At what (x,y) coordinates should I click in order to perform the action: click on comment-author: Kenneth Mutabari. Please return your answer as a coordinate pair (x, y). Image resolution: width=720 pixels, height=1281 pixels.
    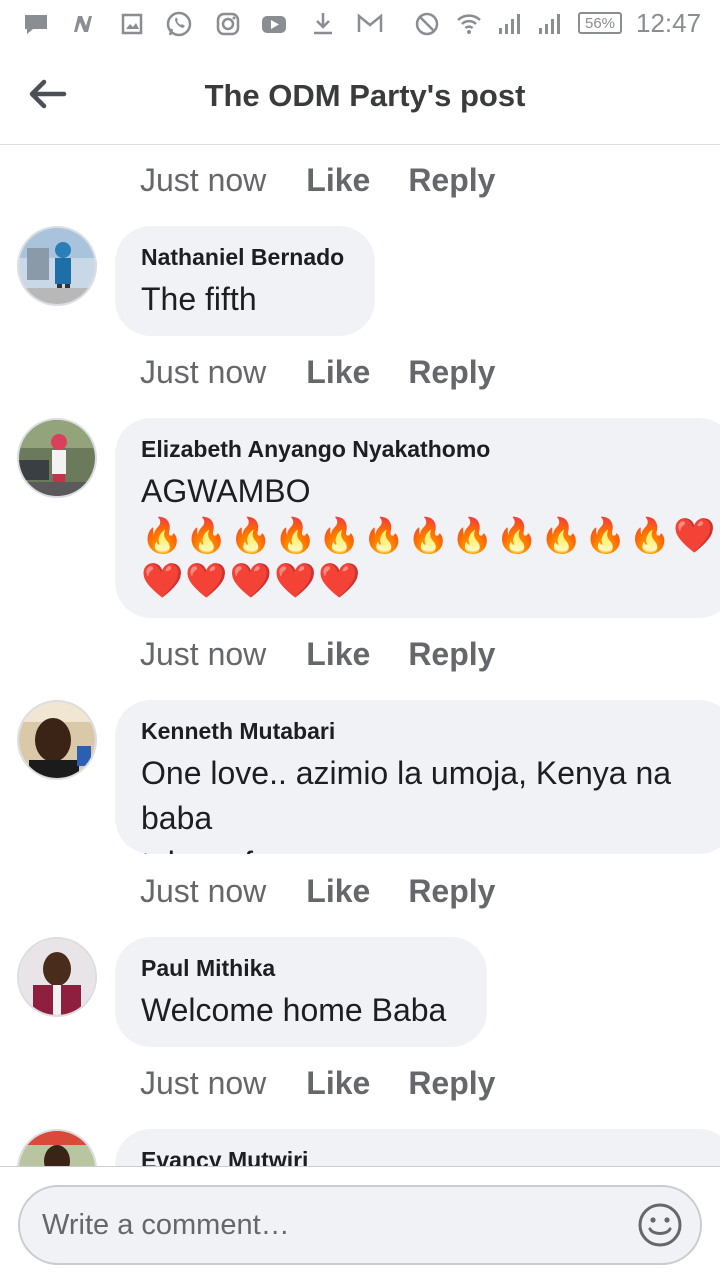
    Looking at the image, I should click on (425, 731).